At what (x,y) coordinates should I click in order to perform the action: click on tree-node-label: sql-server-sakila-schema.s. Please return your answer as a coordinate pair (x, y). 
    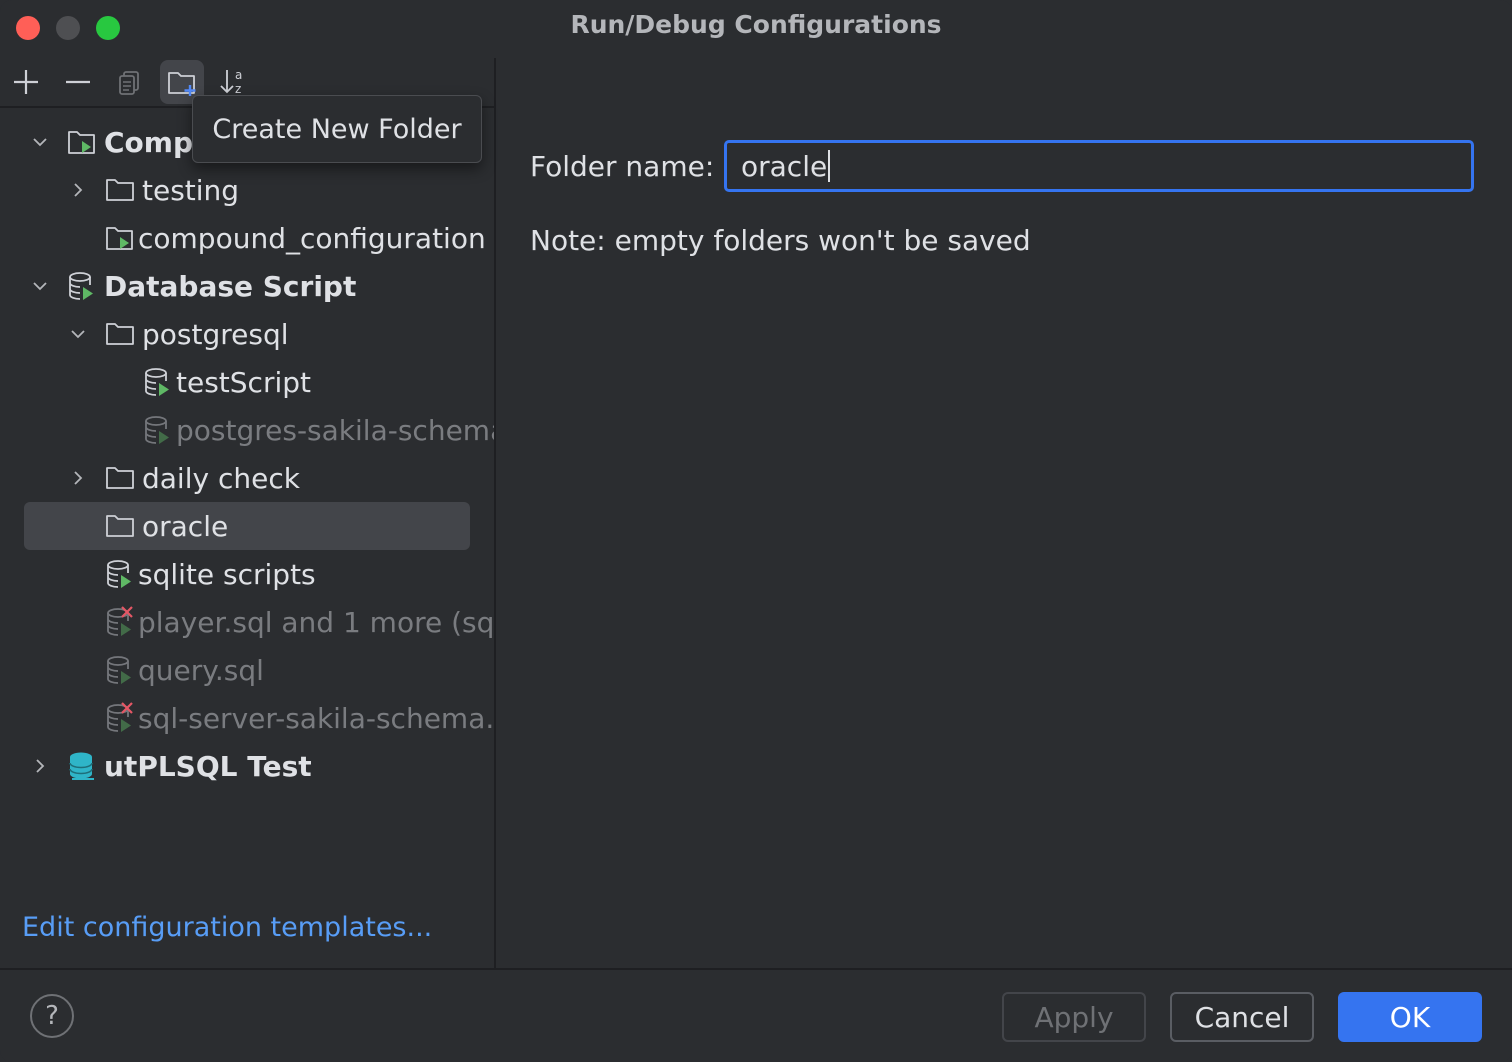
    Looking at the image, I should click on (316, 718).